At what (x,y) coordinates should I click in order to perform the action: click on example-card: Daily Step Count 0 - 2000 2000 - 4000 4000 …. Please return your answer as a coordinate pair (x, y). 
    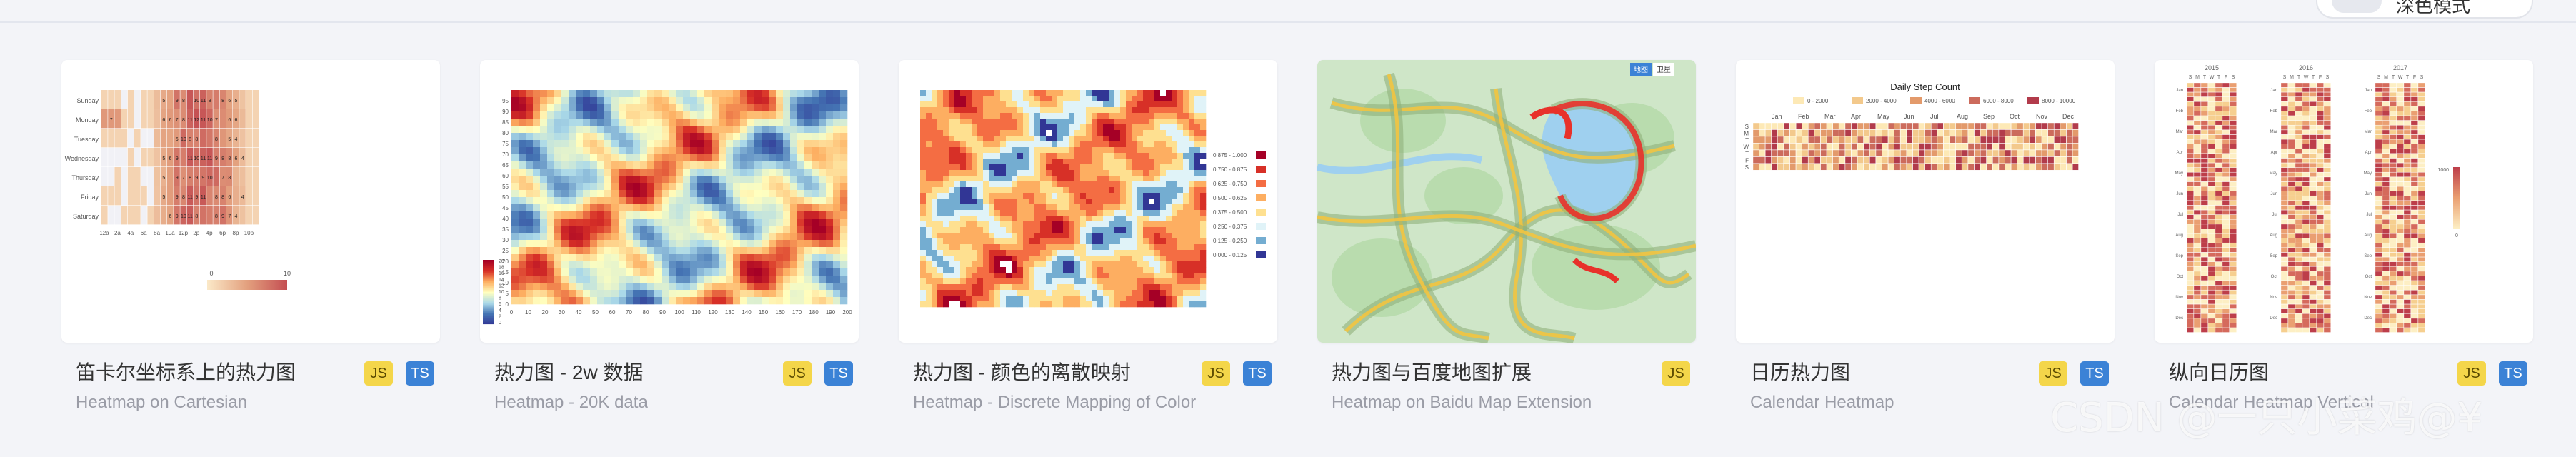
    Looking at the image, I should click on (1926, 202).